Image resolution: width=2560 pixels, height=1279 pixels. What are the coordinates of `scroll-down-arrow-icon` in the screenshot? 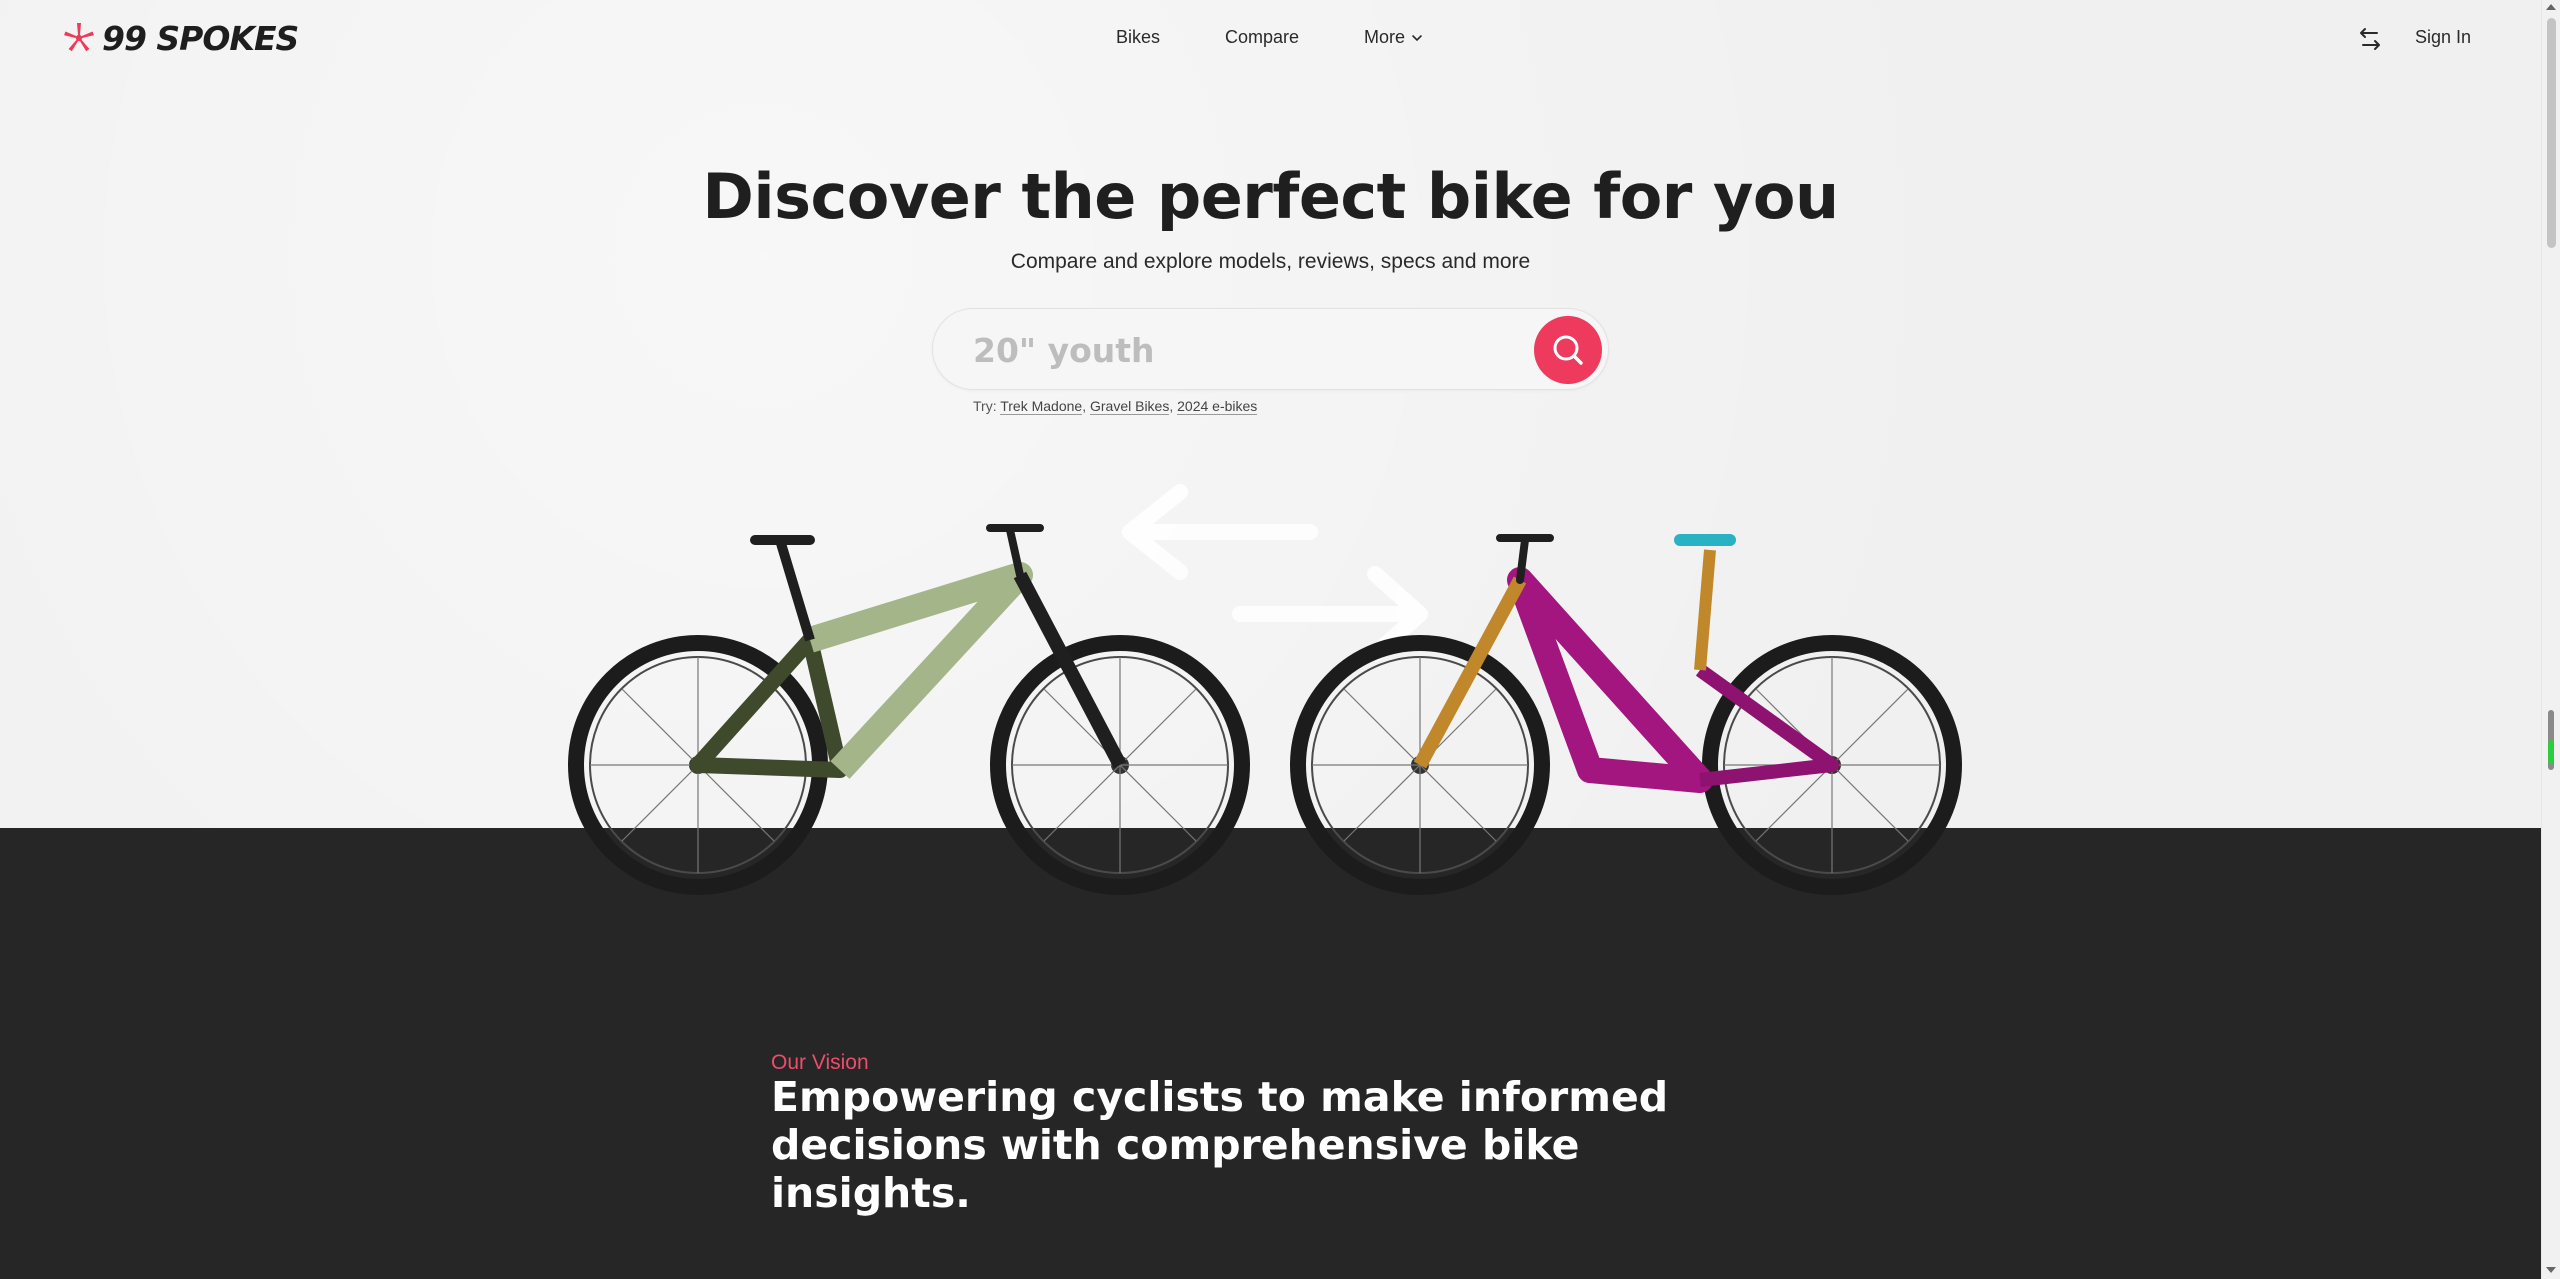 It's located at (2551, 1270).